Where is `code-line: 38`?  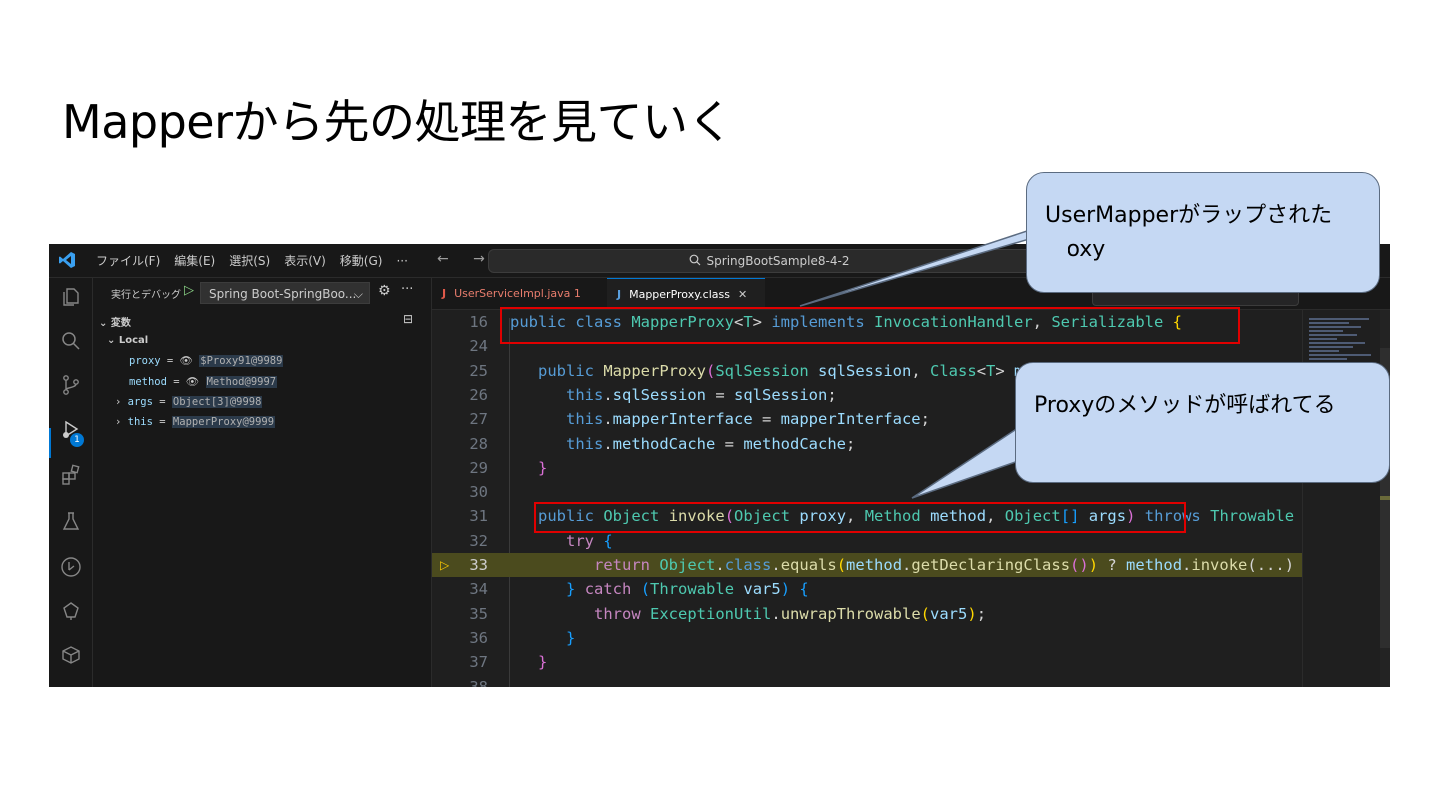 code-line: 38 is located at coordinates (478, 682).